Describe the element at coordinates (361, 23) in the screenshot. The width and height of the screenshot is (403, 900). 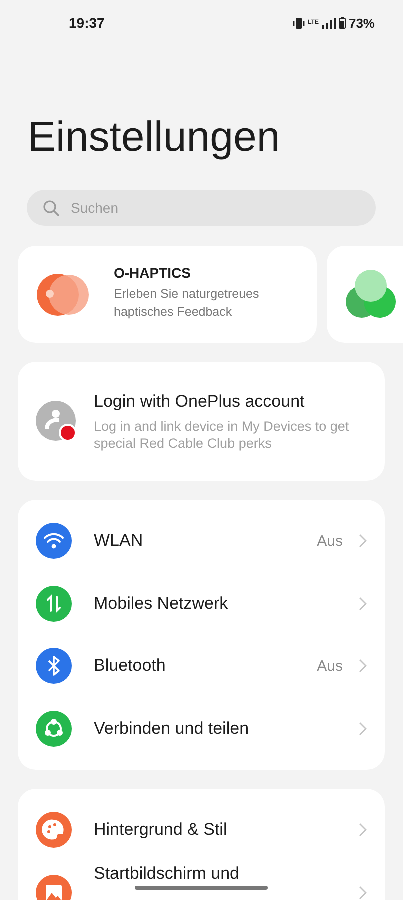
I see `battery-level: 73%` at that location.